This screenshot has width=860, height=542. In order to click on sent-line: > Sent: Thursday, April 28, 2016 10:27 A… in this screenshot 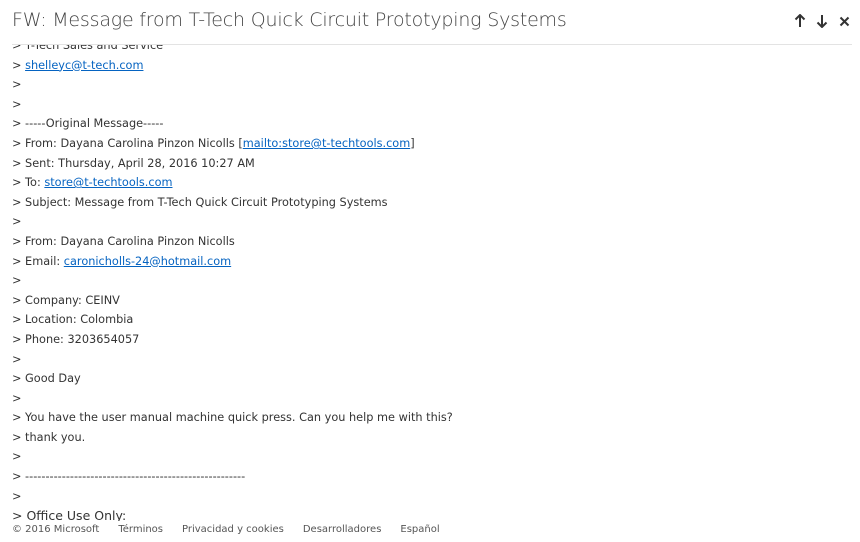, I will do `click(133, 163)`.